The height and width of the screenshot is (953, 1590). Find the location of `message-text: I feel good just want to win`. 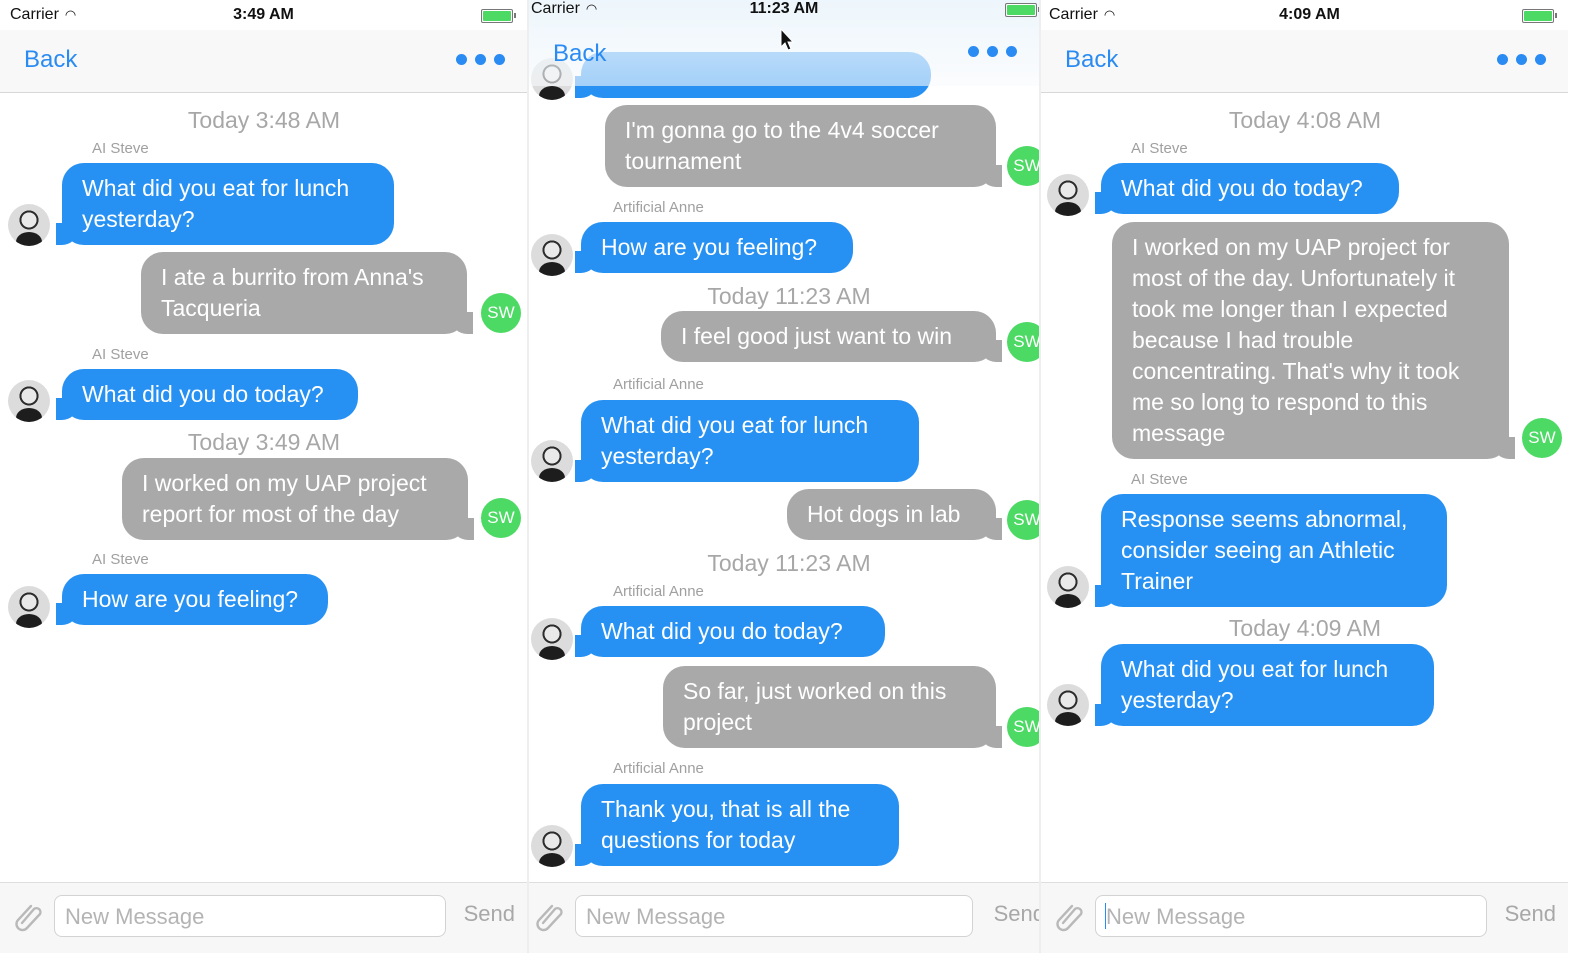

message-text: I feel good just want to win is located at coordinates (817, 336).